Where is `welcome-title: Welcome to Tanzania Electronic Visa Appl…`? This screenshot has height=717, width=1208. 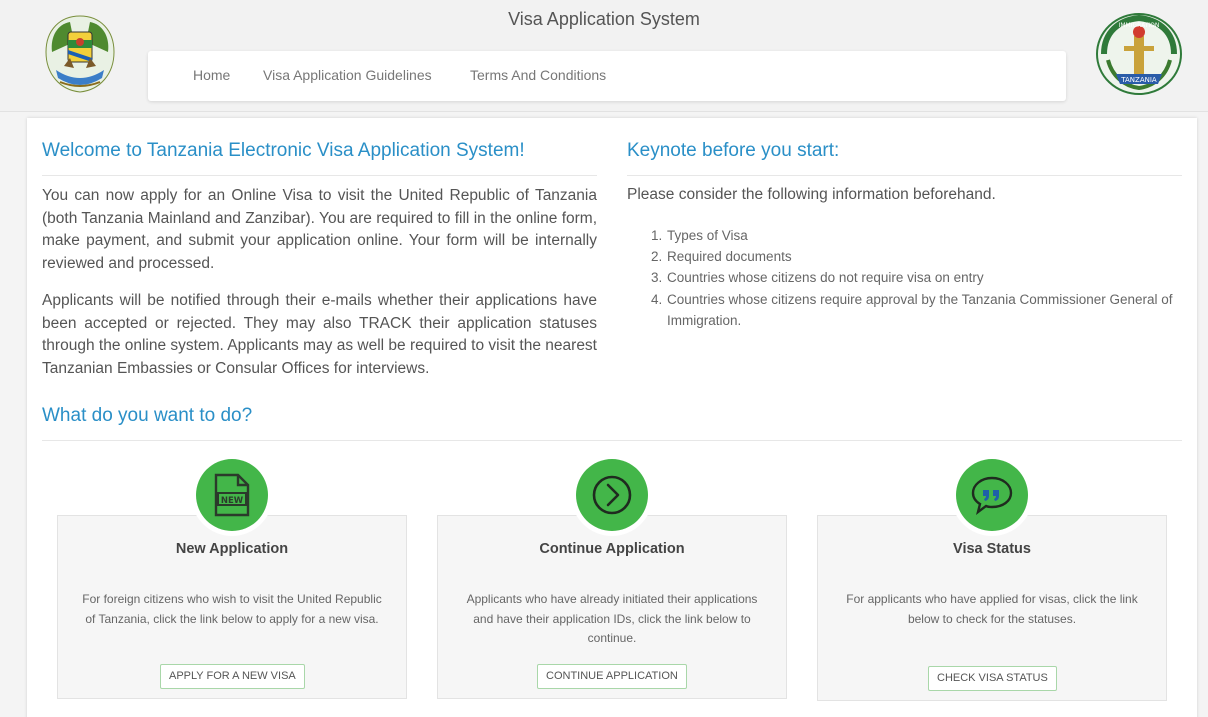
welcome-title: Welcome to Tanzania Electronic Visa Appl… is located at coordinates (283, 150).